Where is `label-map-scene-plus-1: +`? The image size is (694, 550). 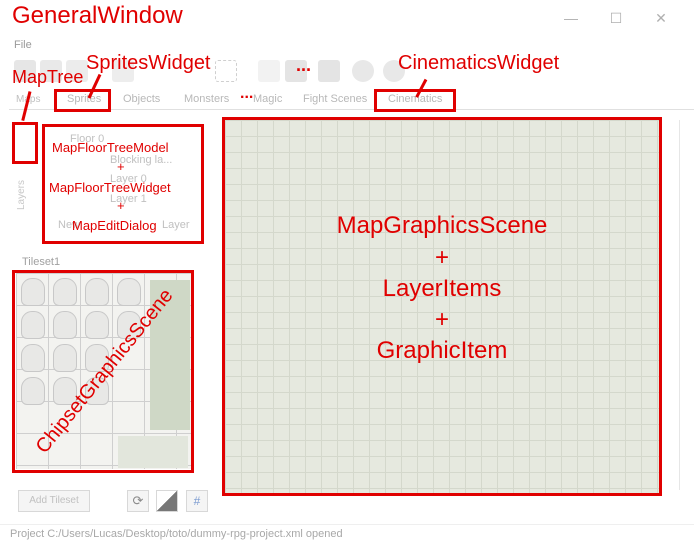 label-map-scene-plus-1: + is located at coordinates (441, 257).